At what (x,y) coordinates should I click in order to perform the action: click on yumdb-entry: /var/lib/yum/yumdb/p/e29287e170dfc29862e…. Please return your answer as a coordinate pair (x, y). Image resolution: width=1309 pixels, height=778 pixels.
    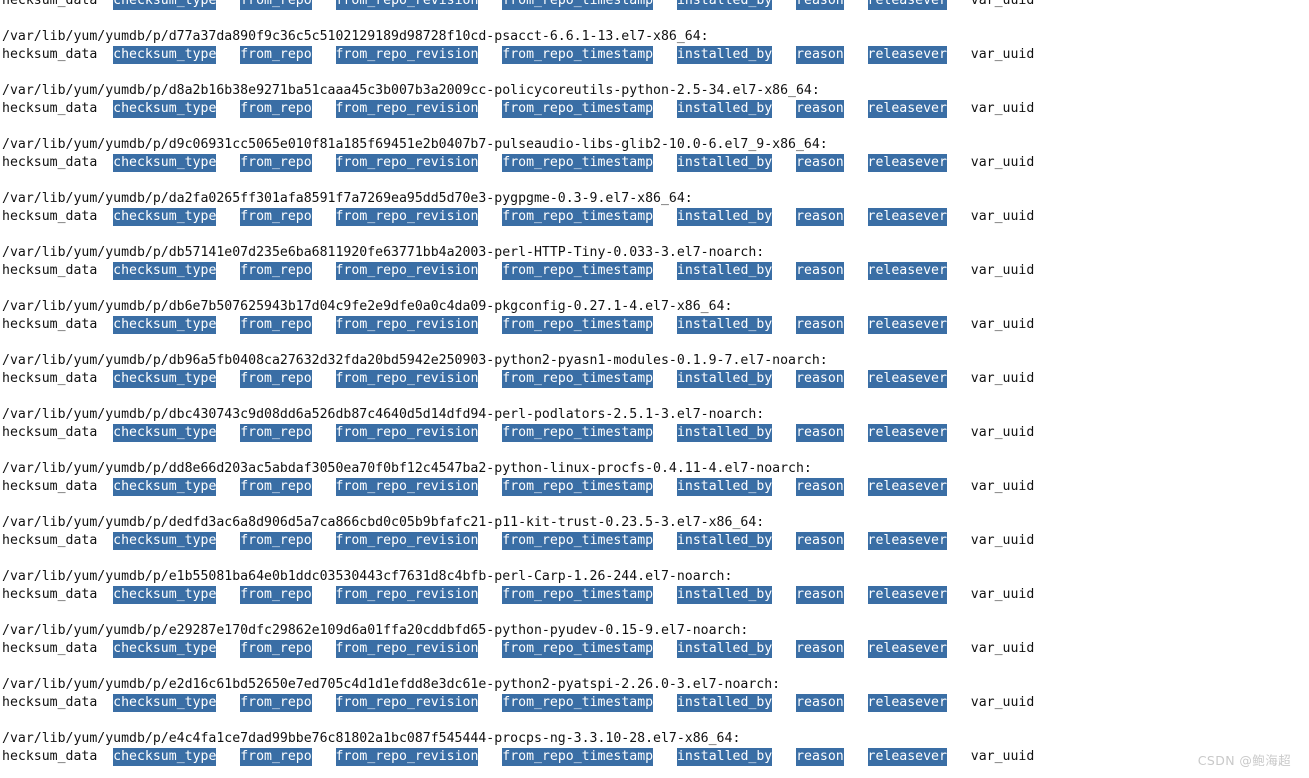
    Looking at the image, I should click on (654, 640).